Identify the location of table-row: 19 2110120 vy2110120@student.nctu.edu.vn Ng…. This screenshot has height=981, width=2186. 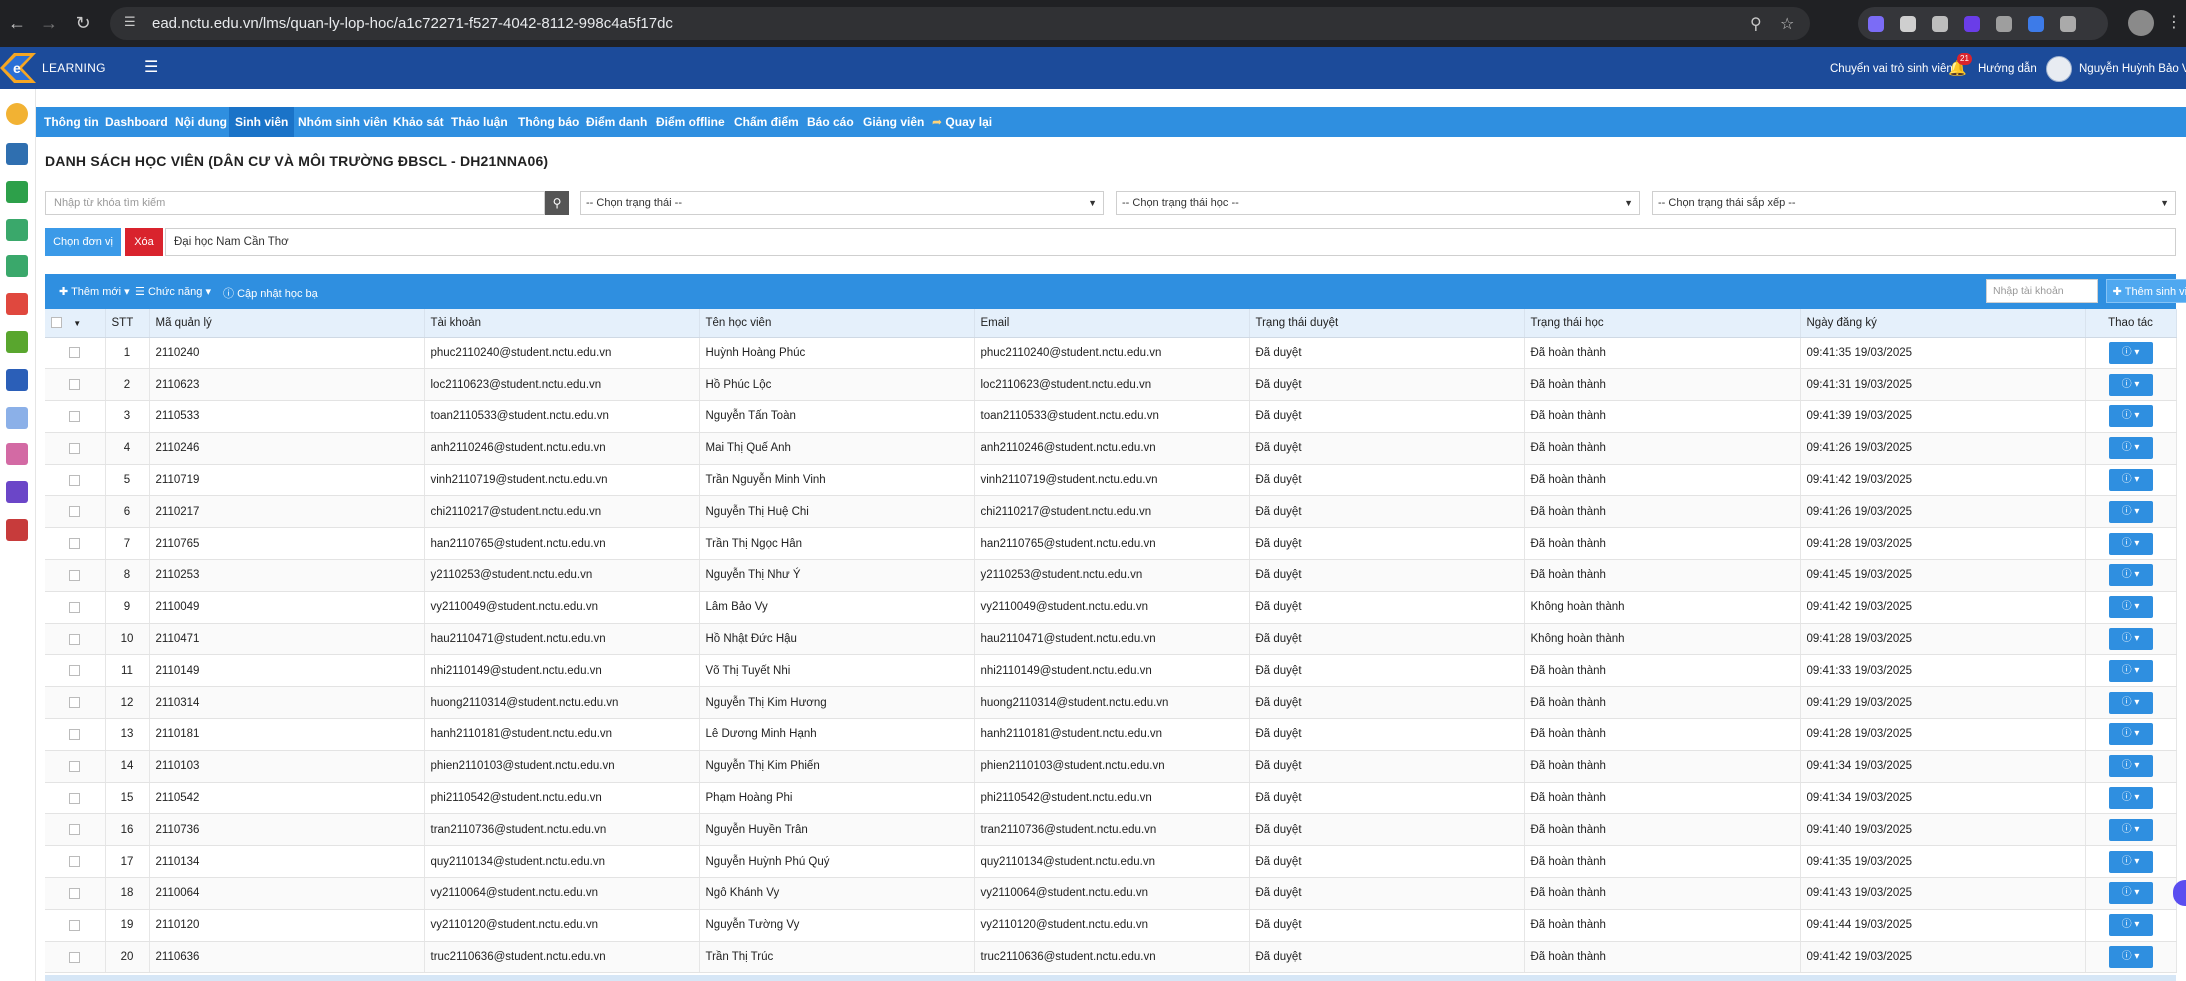
(1111, 925).